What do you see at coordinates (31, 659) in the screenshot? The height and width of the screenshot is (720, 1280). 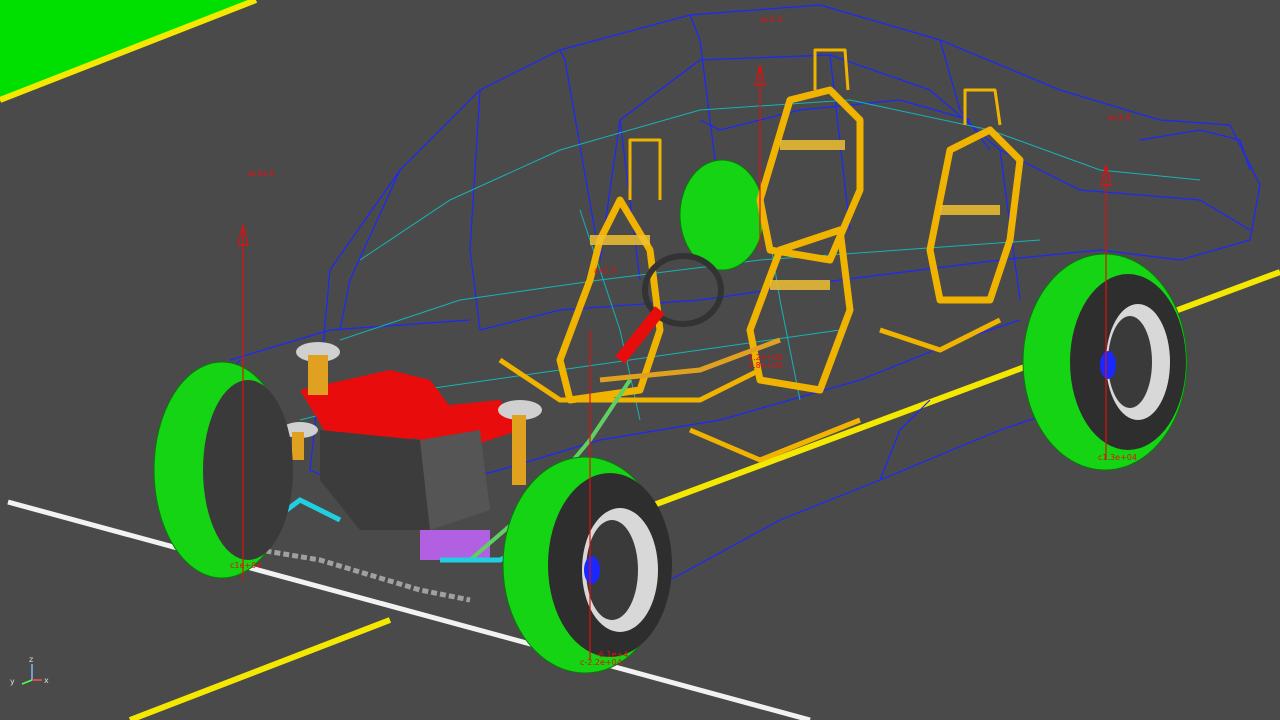 I see `triad-z-label: z` at bounding box center [31, 659].